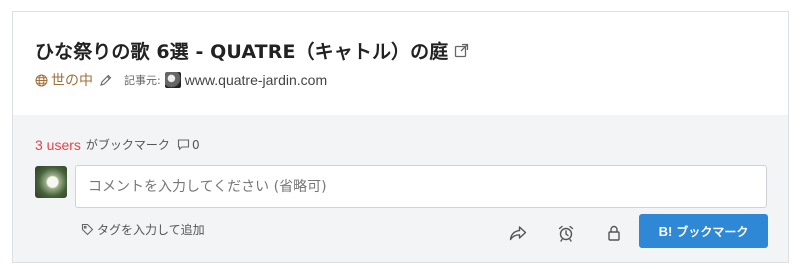  I want to click on bookmark-button: B! ブックマーク, so click(703, 231).